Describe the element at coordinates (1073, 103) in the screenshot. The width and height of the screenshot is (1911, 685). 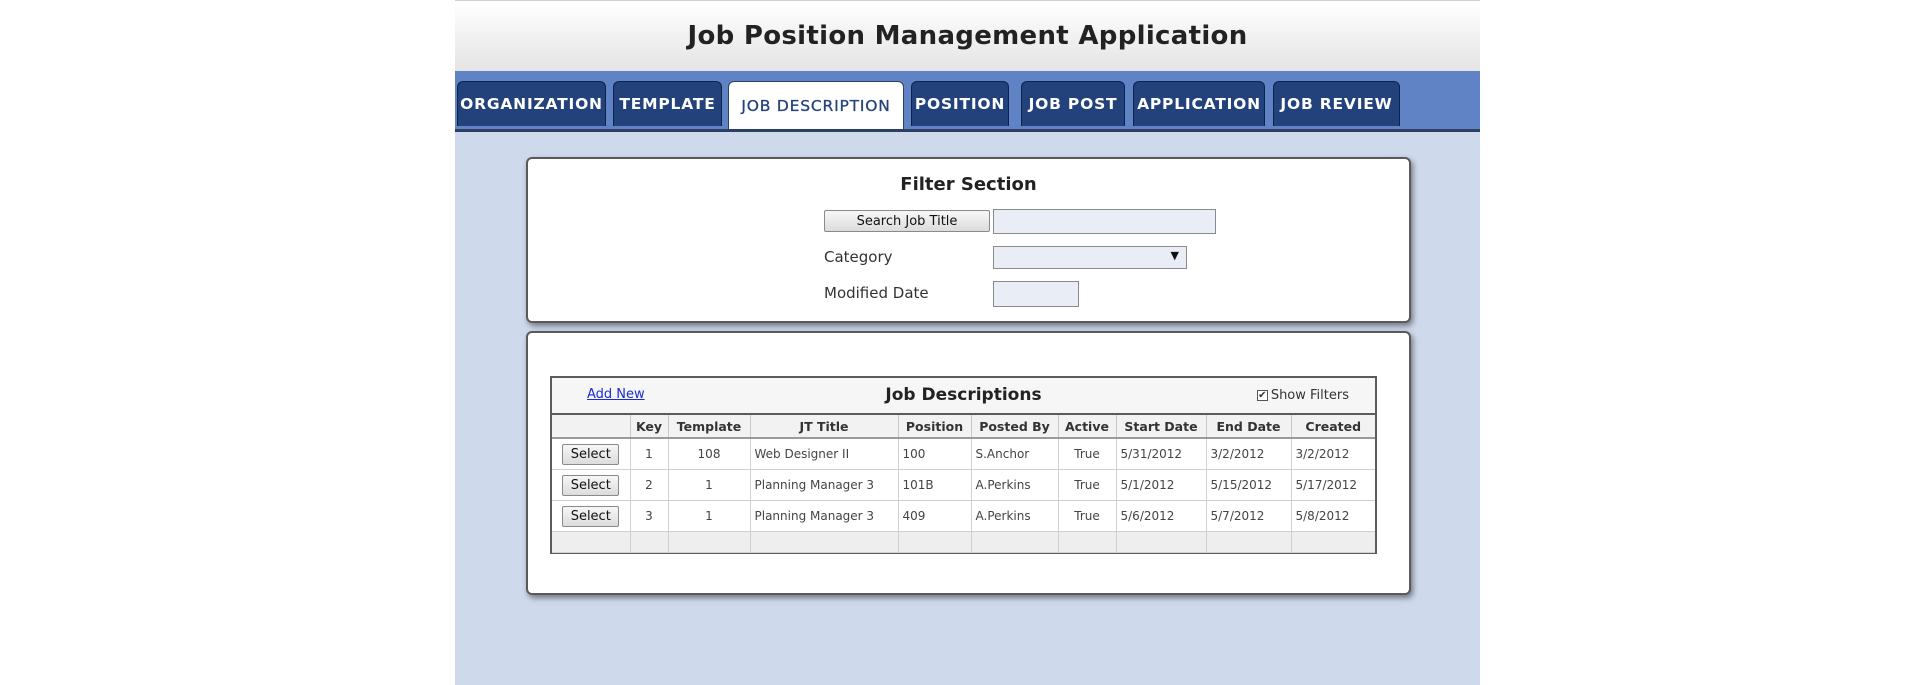
I see `tab-job-post: JOB POST` at that location.